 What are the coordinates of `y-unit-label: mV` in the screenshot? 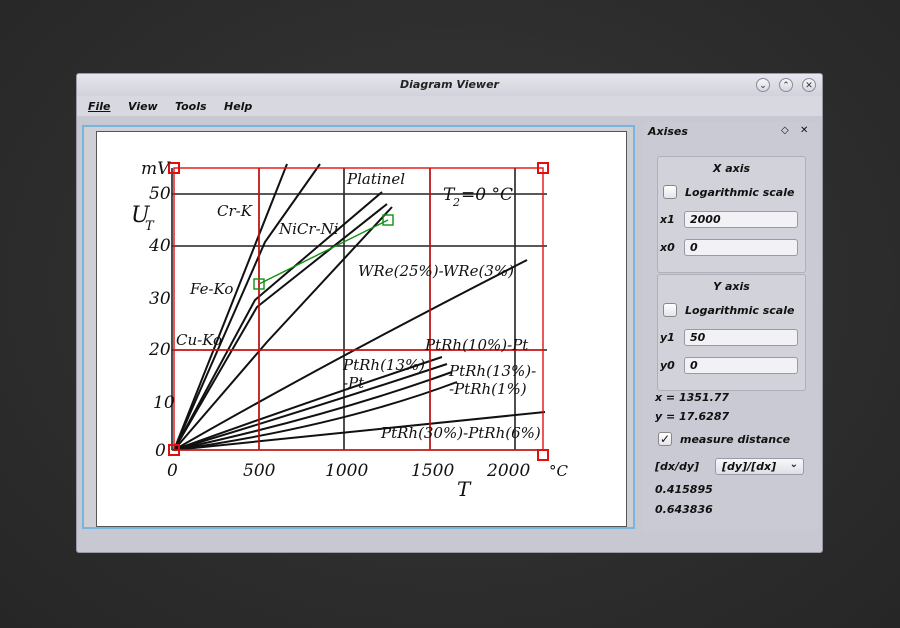 It's located at (156, 169).